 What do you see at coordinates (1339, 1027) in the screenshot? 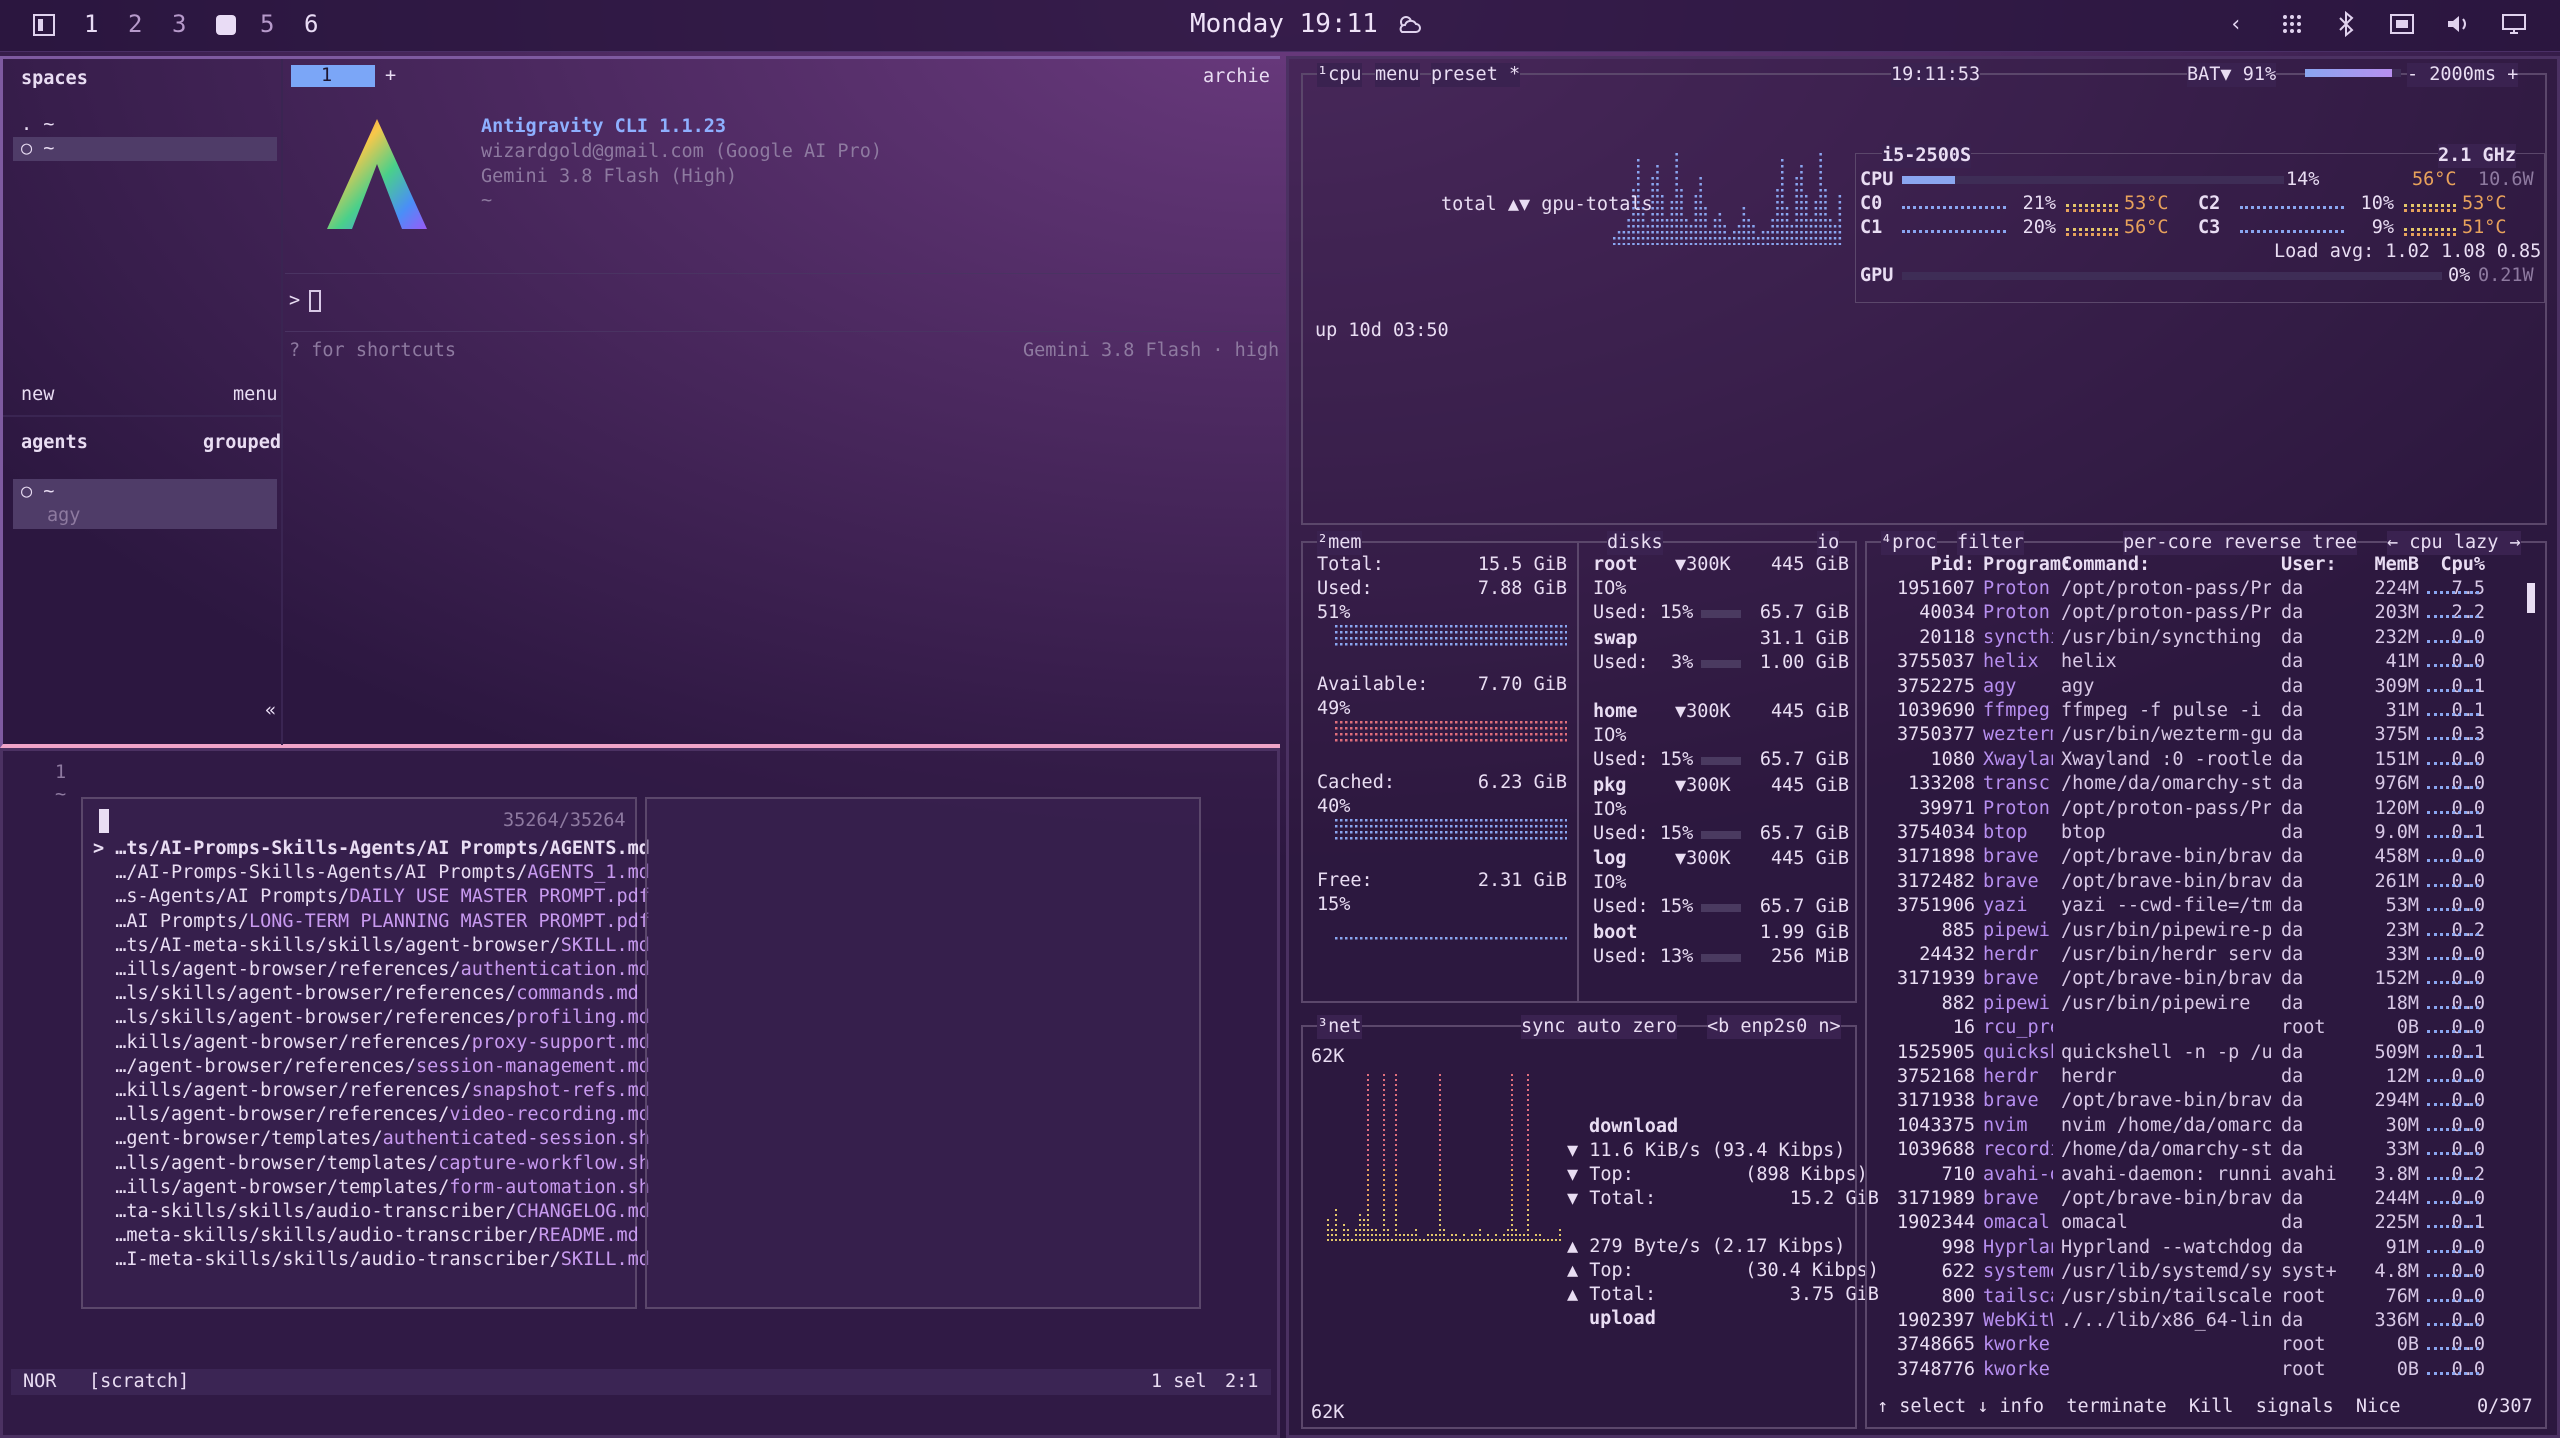
I see `net-tab: ³net` at bounding box center [1339, 1027].